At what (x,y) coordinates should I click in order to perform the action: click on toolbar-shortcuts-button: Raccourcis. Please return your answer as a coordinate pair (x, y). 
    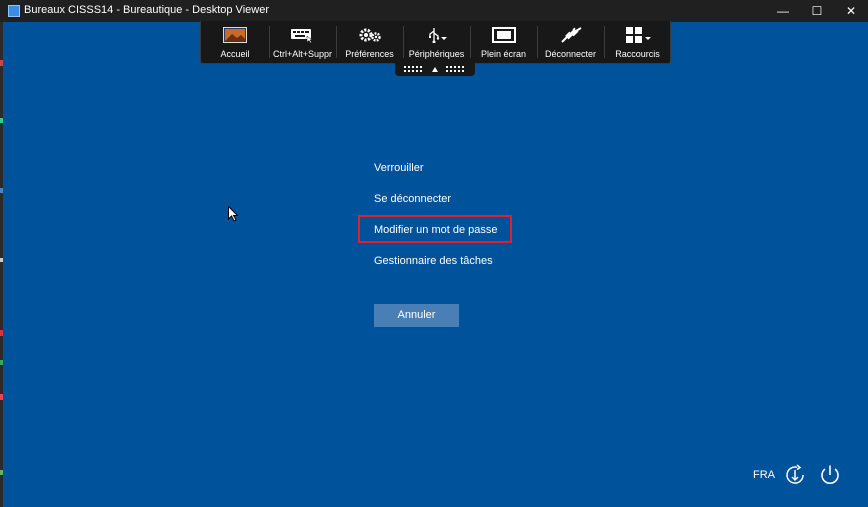
    Looking at the image, I should click on (637, 42).